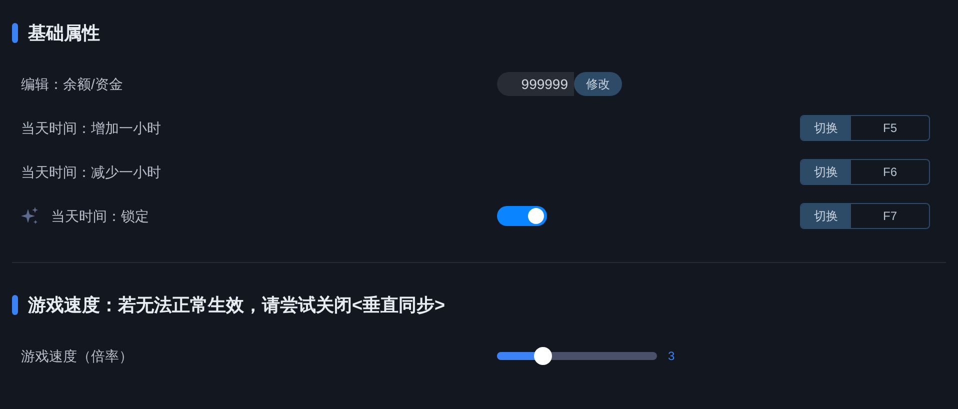 The width and height of the screenshot is (958, 409). I want to click on slider-thumb, so click(543, 356).